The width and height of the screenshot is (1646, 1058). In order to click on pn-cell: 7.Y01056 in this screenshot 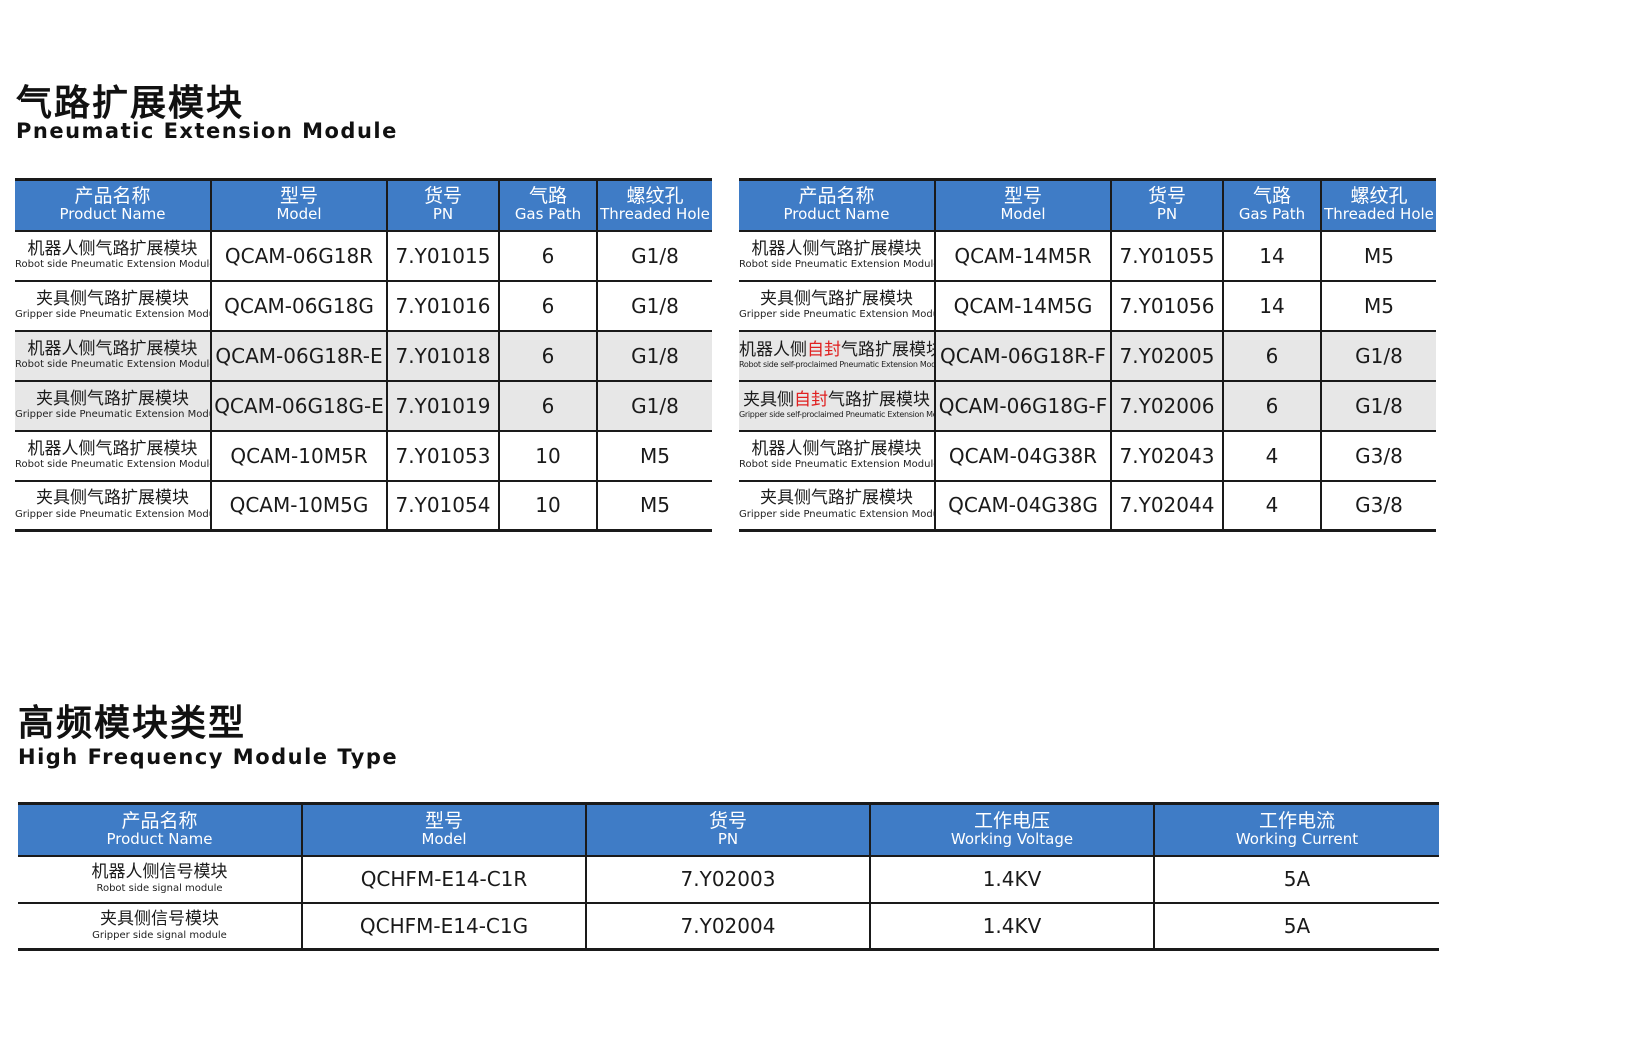, I will do `click(1166, 305)`.